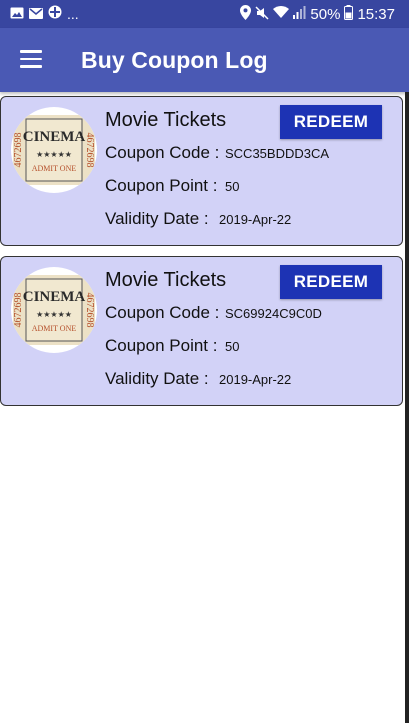 This screenshot has width=409, height=723. What do you see at coordinates (299, 14) in the screenshot?
I see `signal-icon` at bounding box center [299, 14].